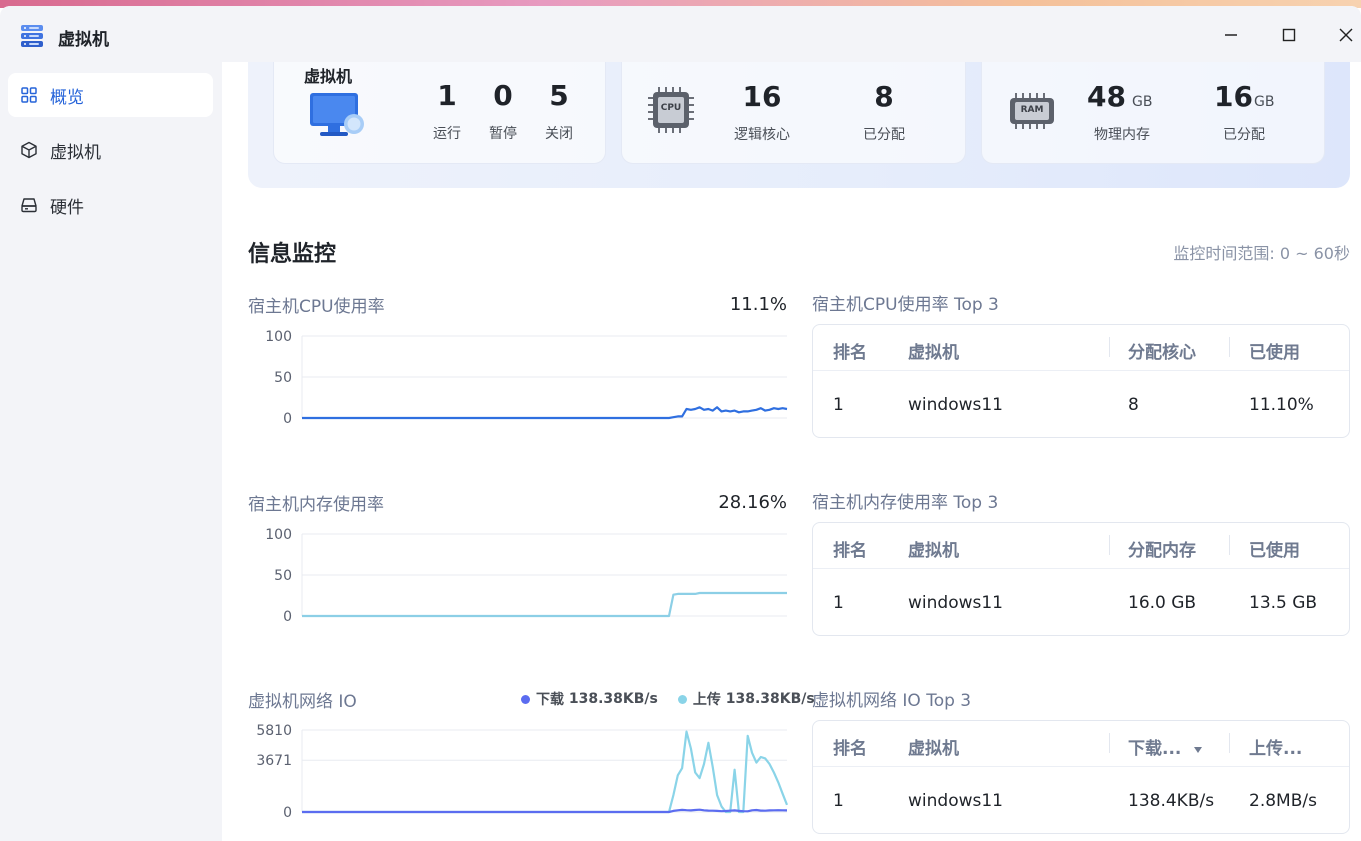 The image size is (1361, 841). What do you see at coordinates (29, 205) in the screenshot?
I see `hard-drive-icon` at bounding box center [29, 205].